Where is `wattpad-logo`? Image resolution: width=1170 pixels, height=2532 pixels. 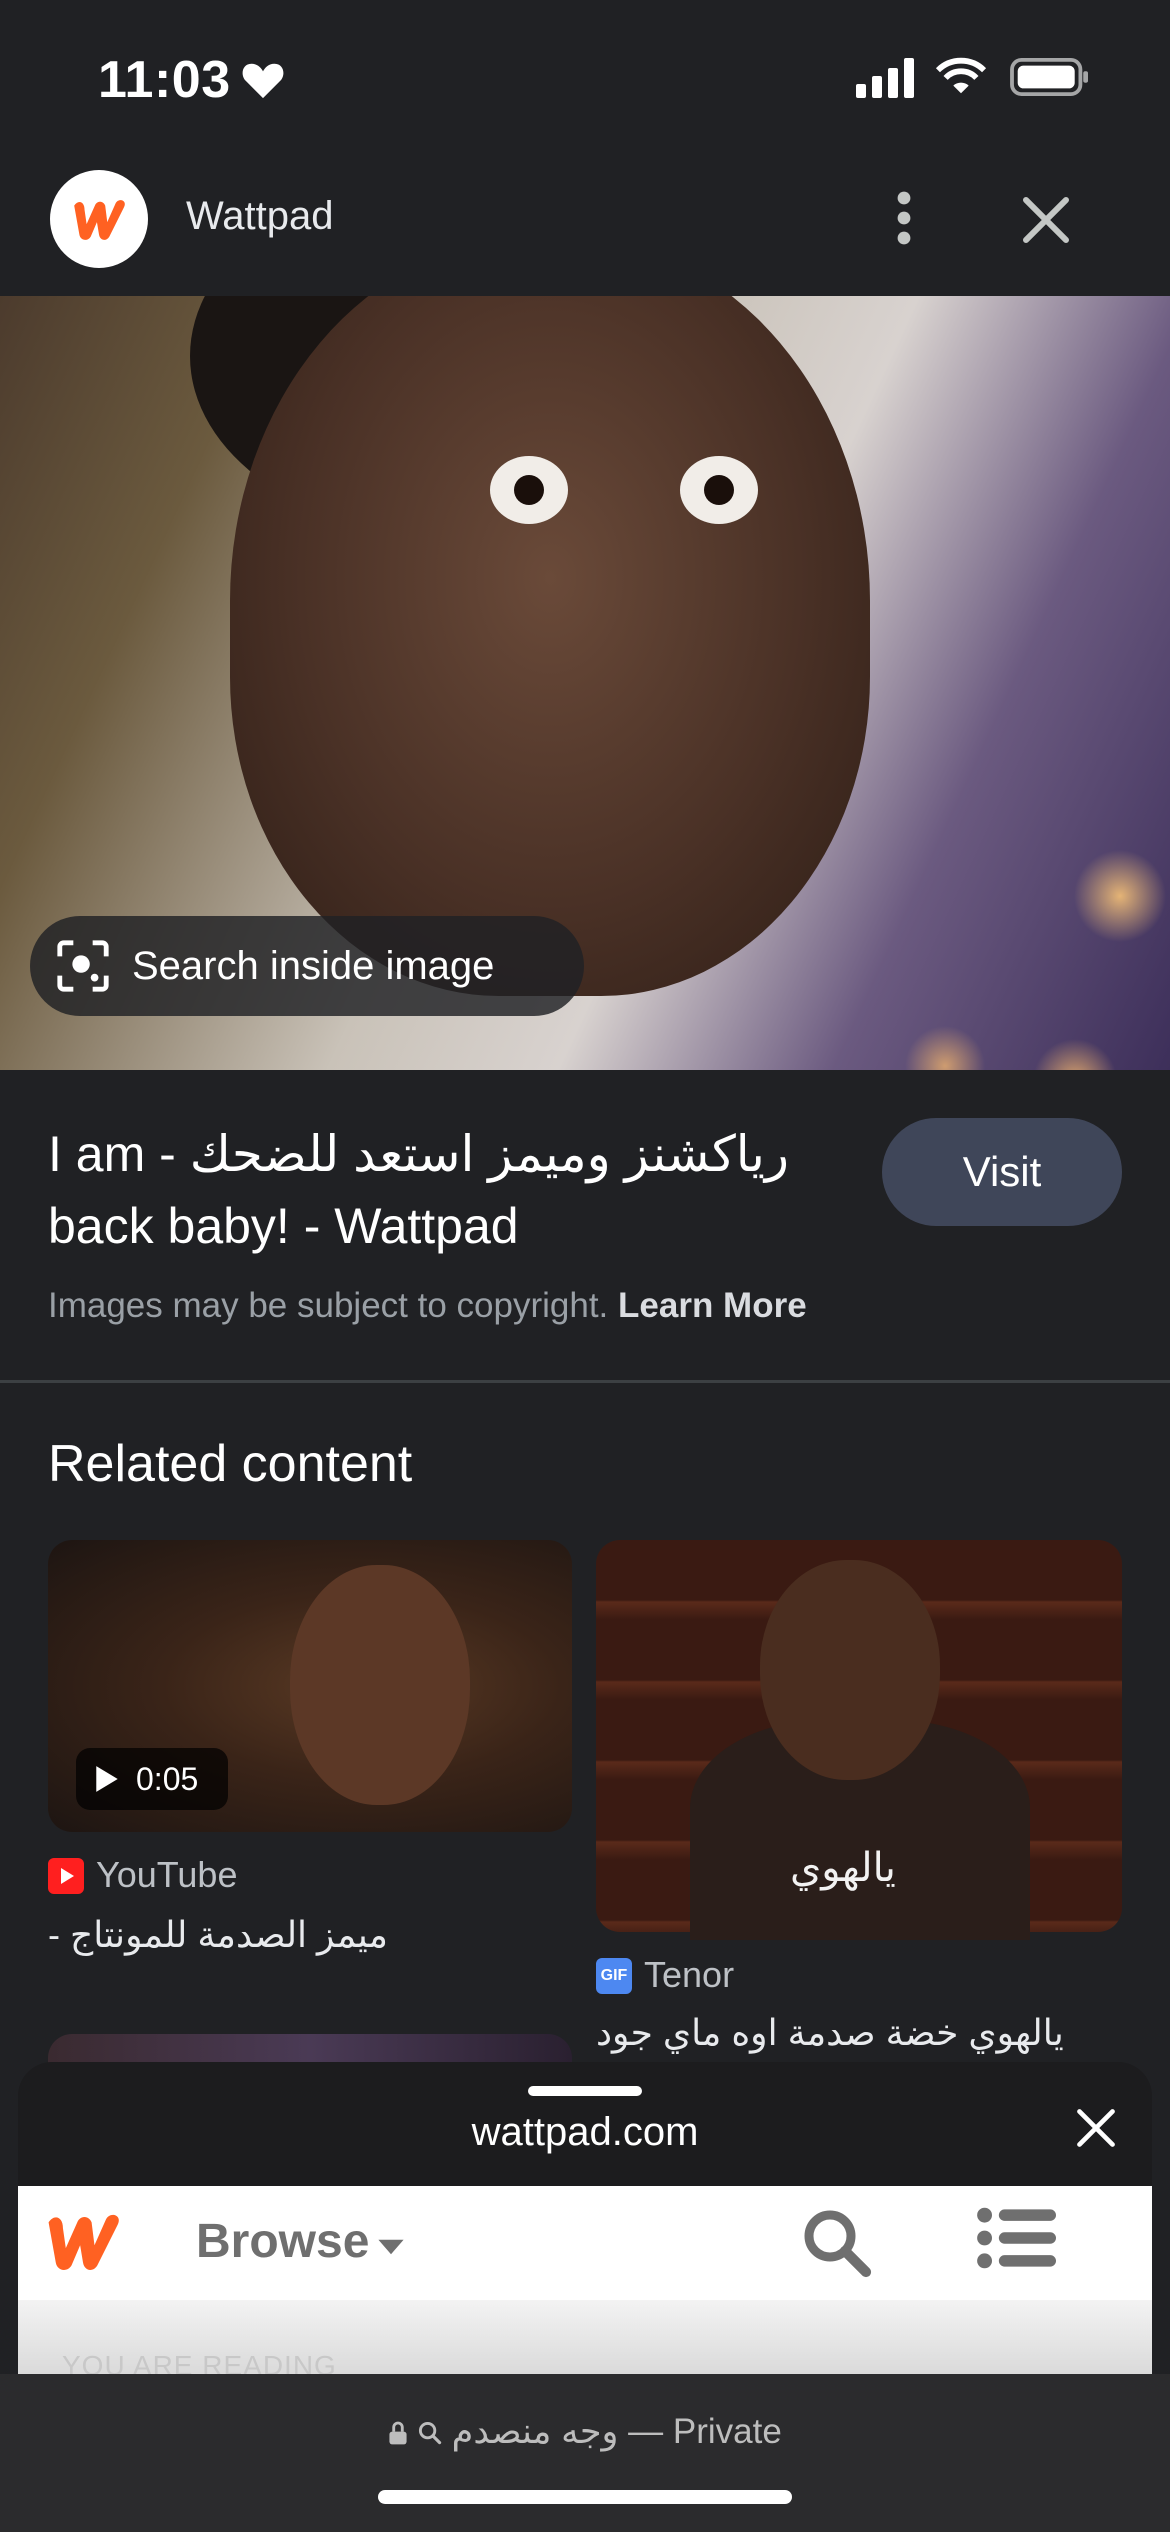
wattpad-logo is located at coordinates (99, 219).